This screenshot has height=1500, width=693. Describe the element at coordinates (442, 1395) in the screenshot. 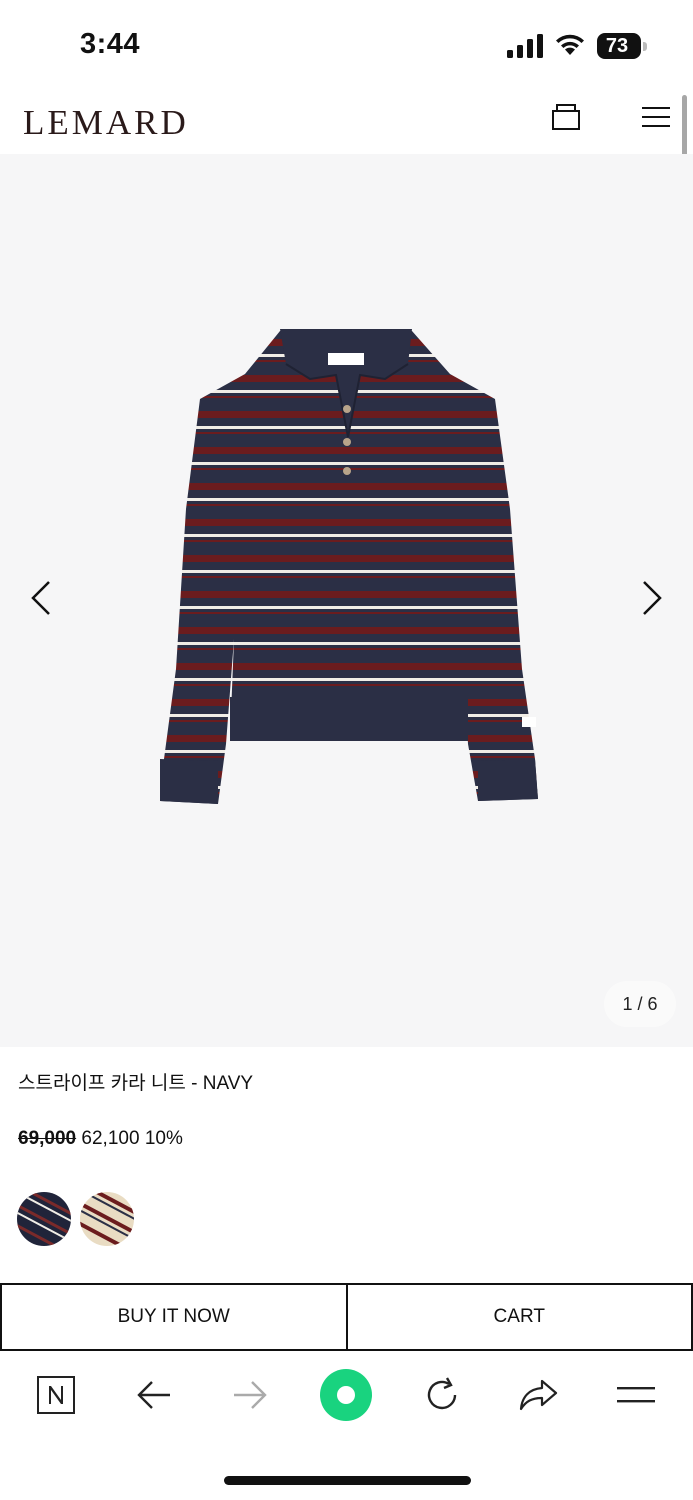

I see `refresh-icon` at that location.